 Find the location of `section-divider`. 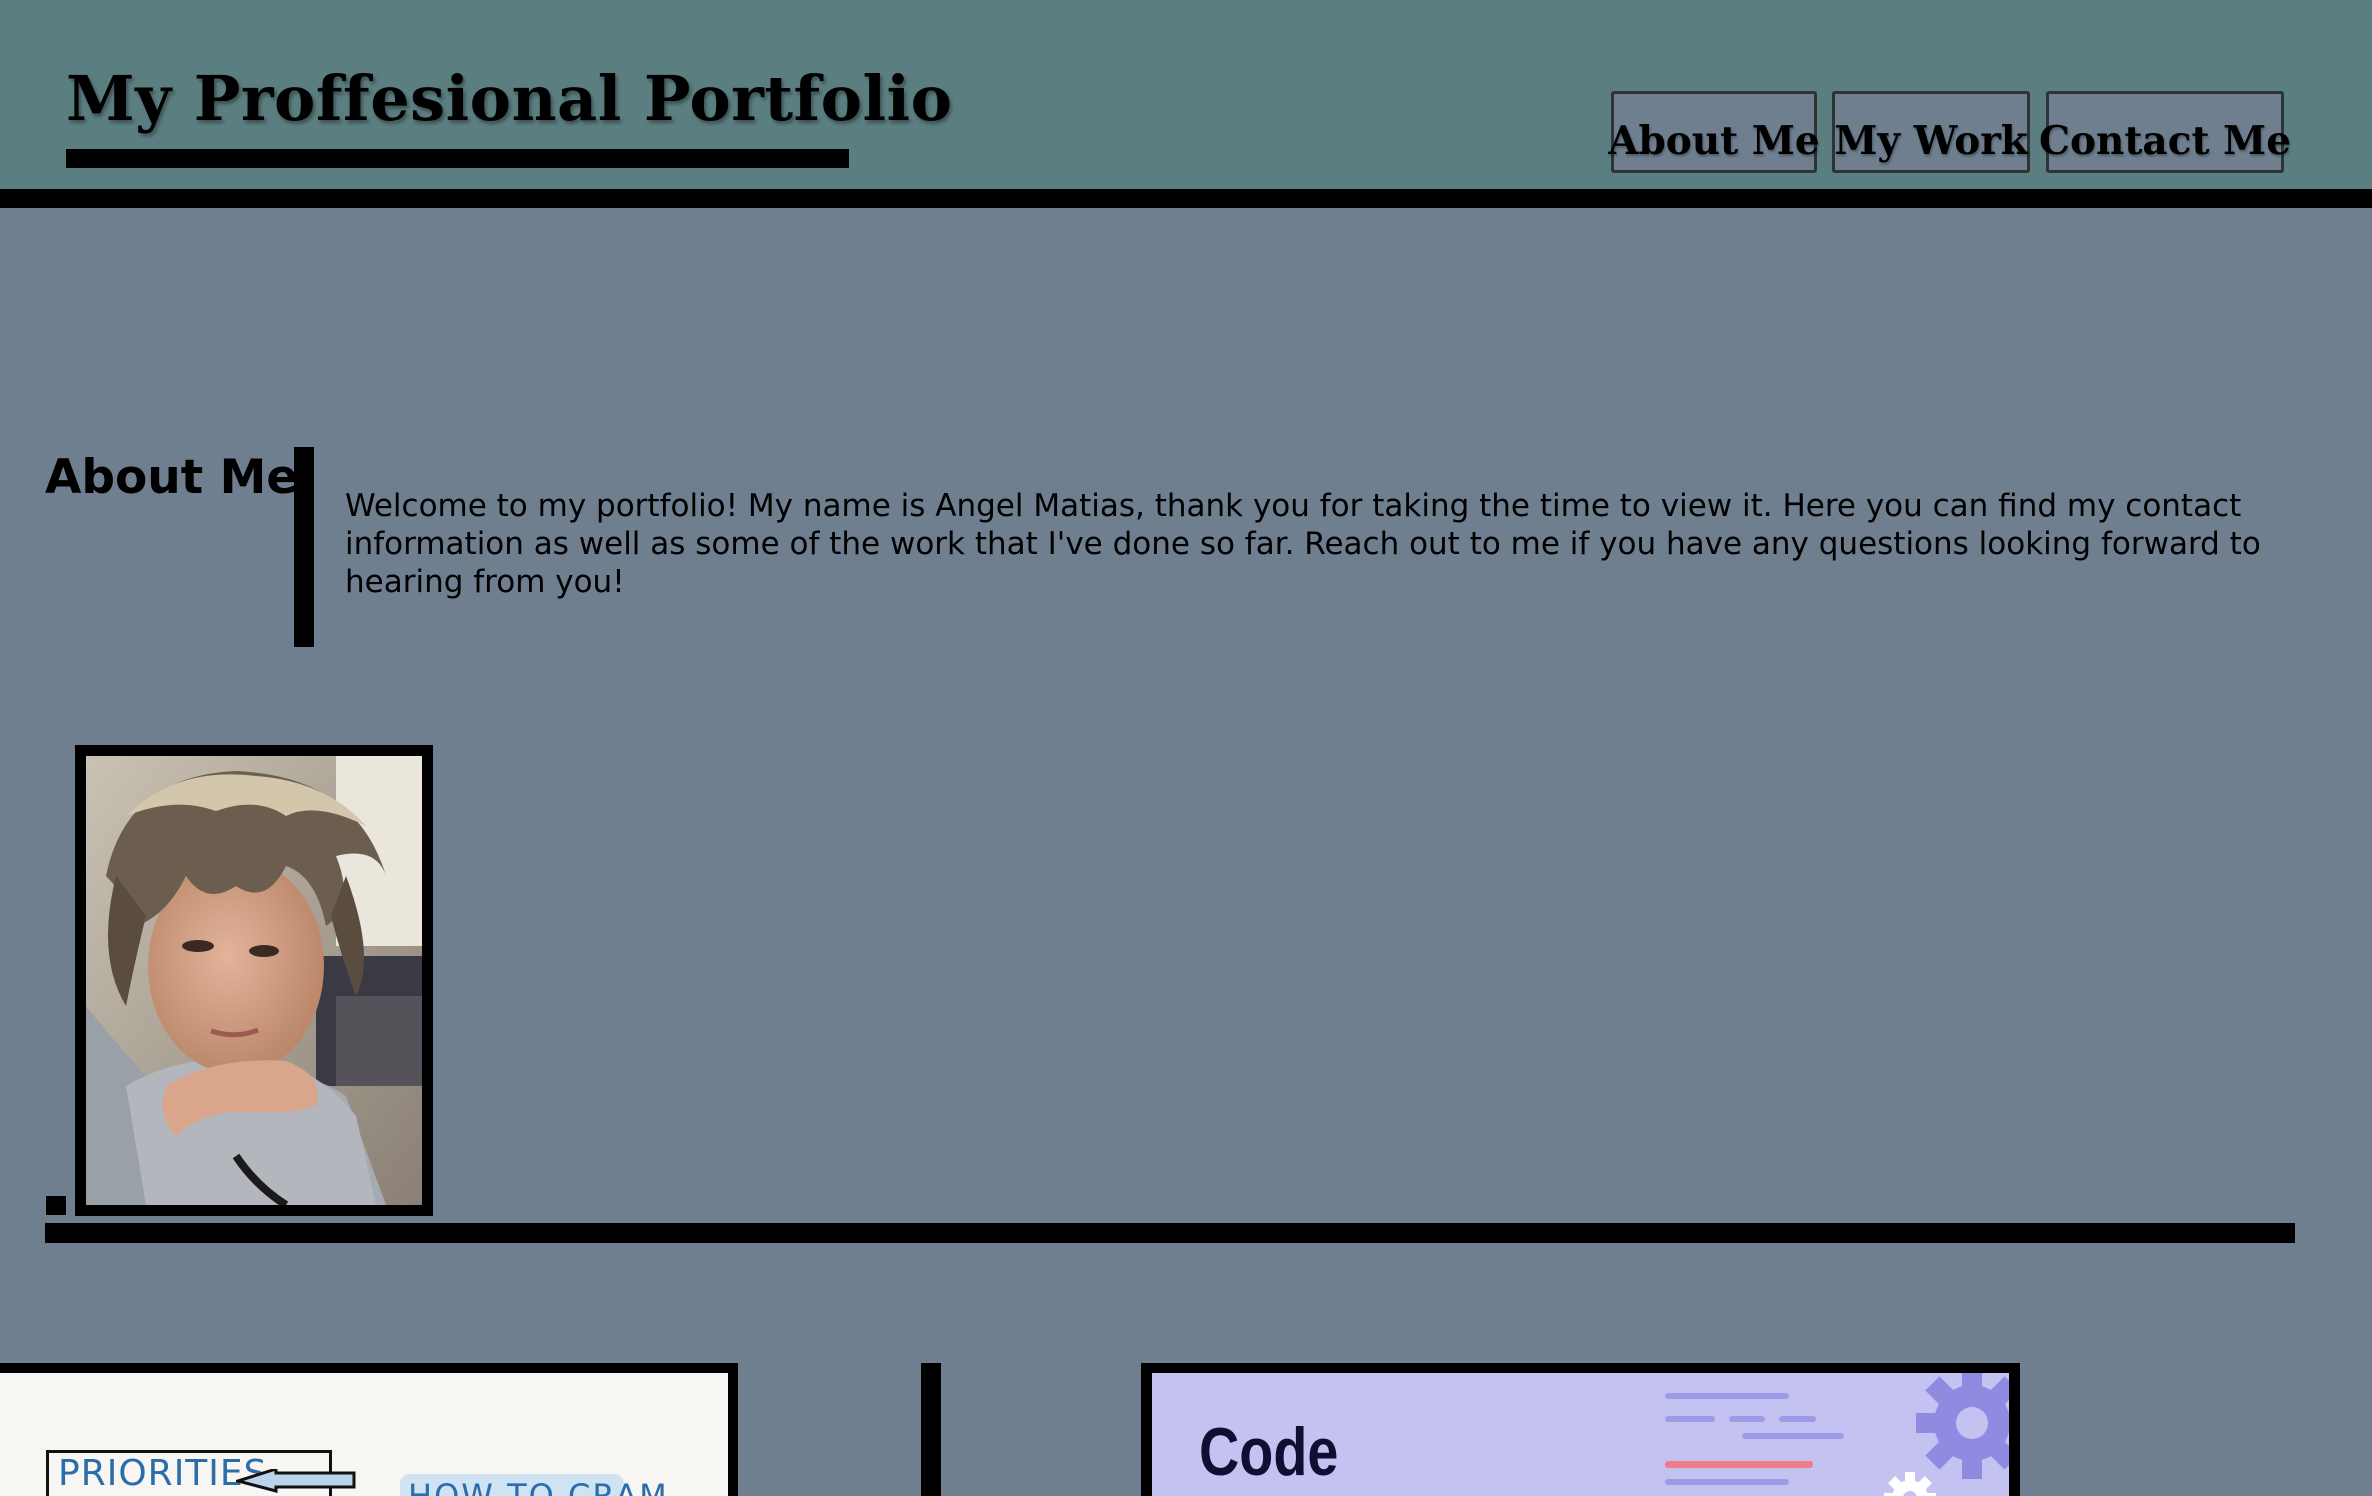

section-divider is located at coordinates (1170, 1233).